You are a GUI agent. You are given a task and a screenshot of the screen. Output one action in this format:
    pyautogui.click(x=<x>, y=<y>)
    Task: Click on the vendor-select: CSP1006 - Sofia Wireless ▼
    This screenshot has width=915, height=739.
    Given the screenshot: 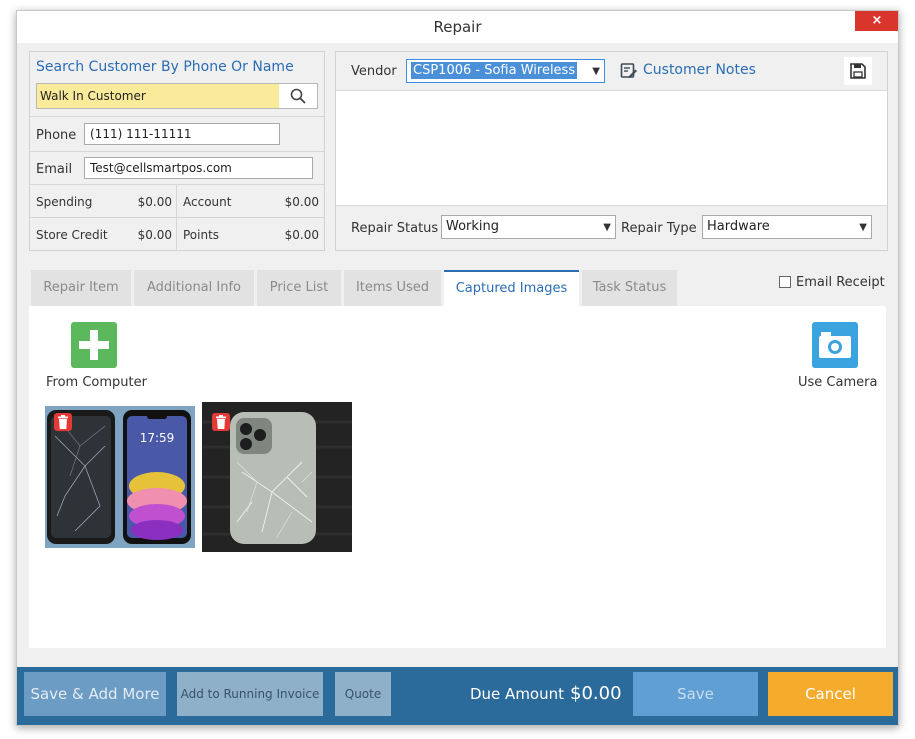 What is the action you would take?
    pyautogui.click(x=505, y=71)
    